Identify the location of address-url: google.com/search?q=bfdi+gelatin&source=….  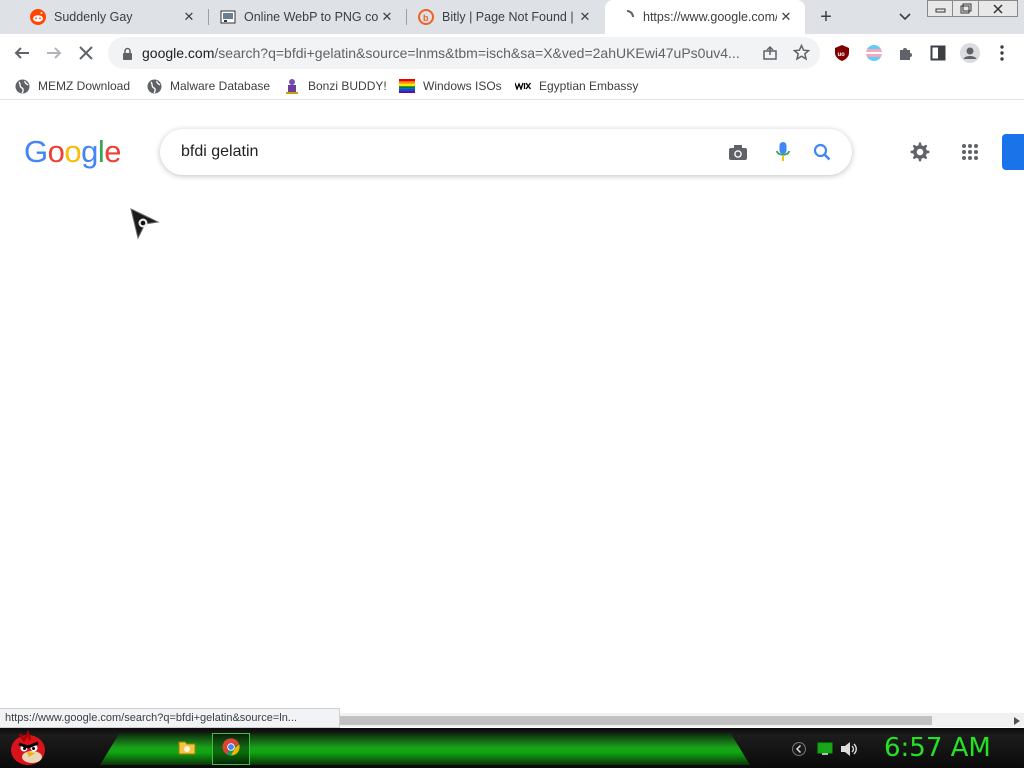
(442, 53).